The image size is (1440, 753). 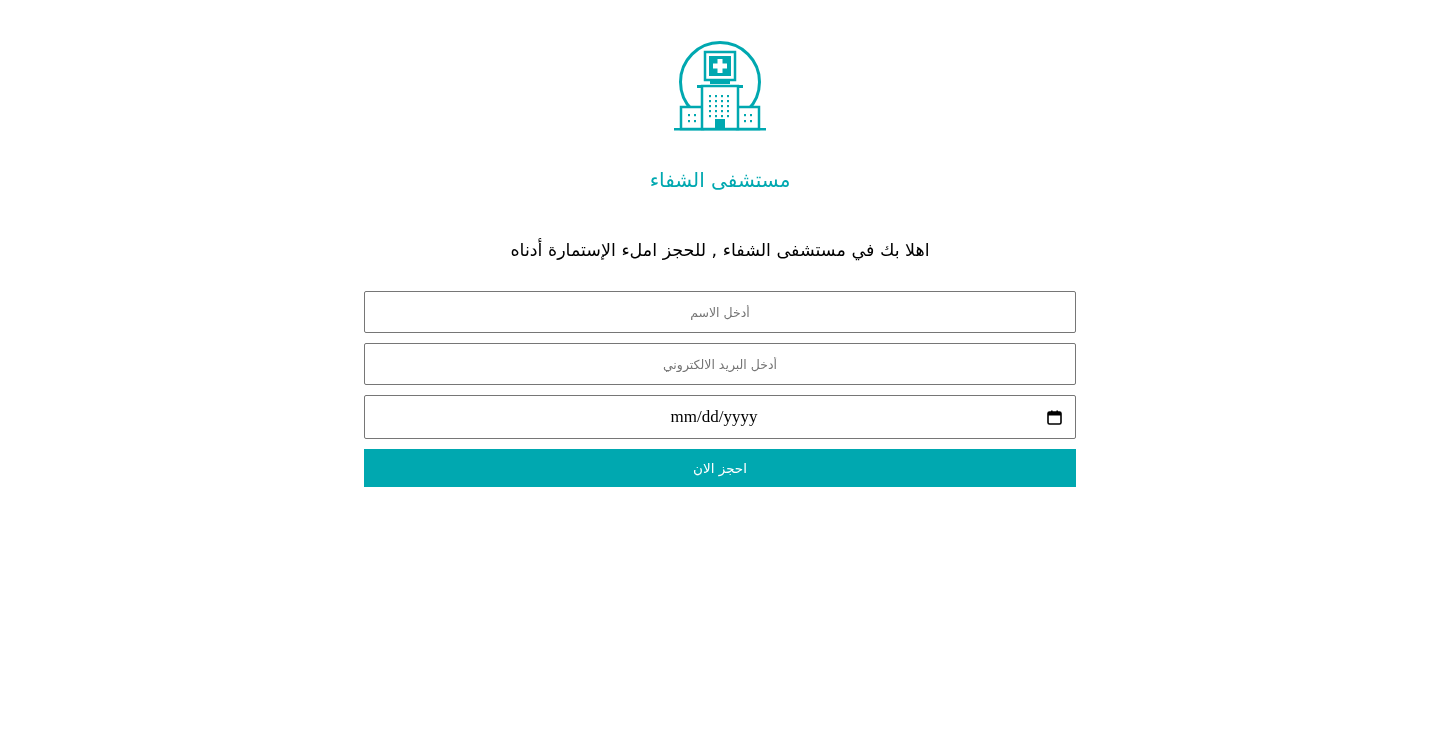 What do you see at coordinates (720, 180) in the screenshot?
I see `hospital-name: مستشفى الشفاء` at bounding box center [720, 180].